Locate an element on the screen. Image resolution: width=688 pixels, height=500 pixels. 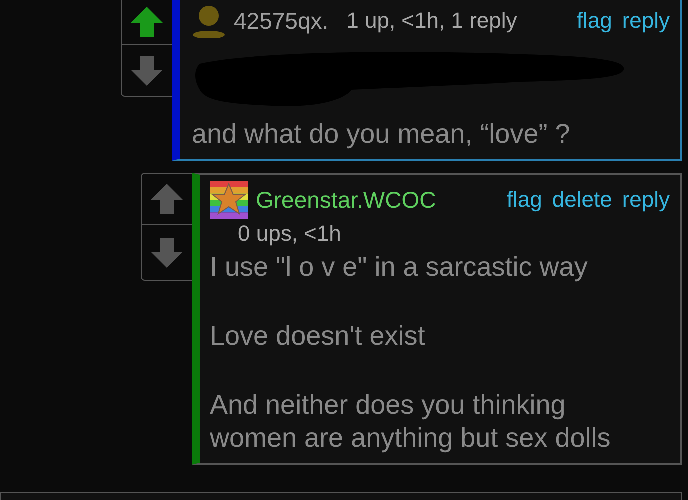
username: Greenstar.WCOC is located at coordinates (346, 200).